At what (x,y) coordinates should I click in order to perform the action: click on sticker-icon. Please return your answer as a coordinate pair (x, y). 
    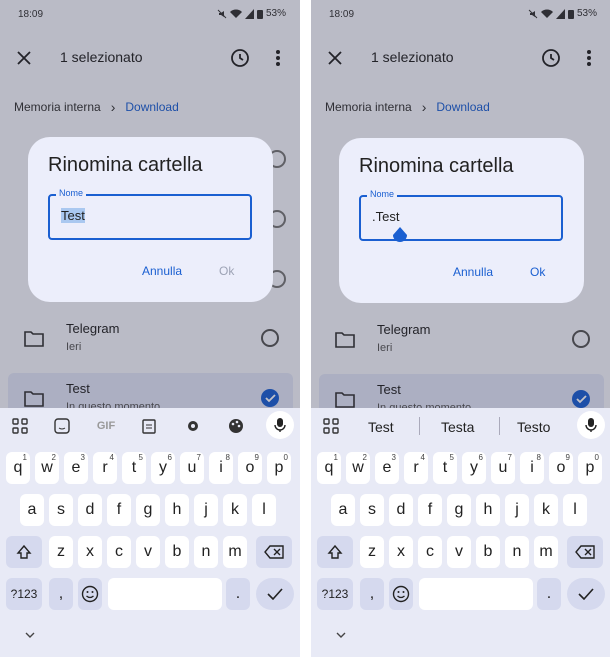
    Looking at the image, I should click on (62, 426).